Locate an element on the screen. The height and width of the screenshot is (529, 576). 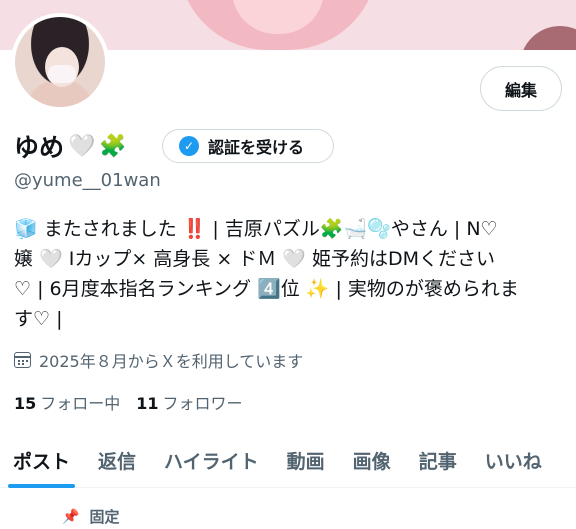
display-name: ゆめ is located at coordinates (39, 147).